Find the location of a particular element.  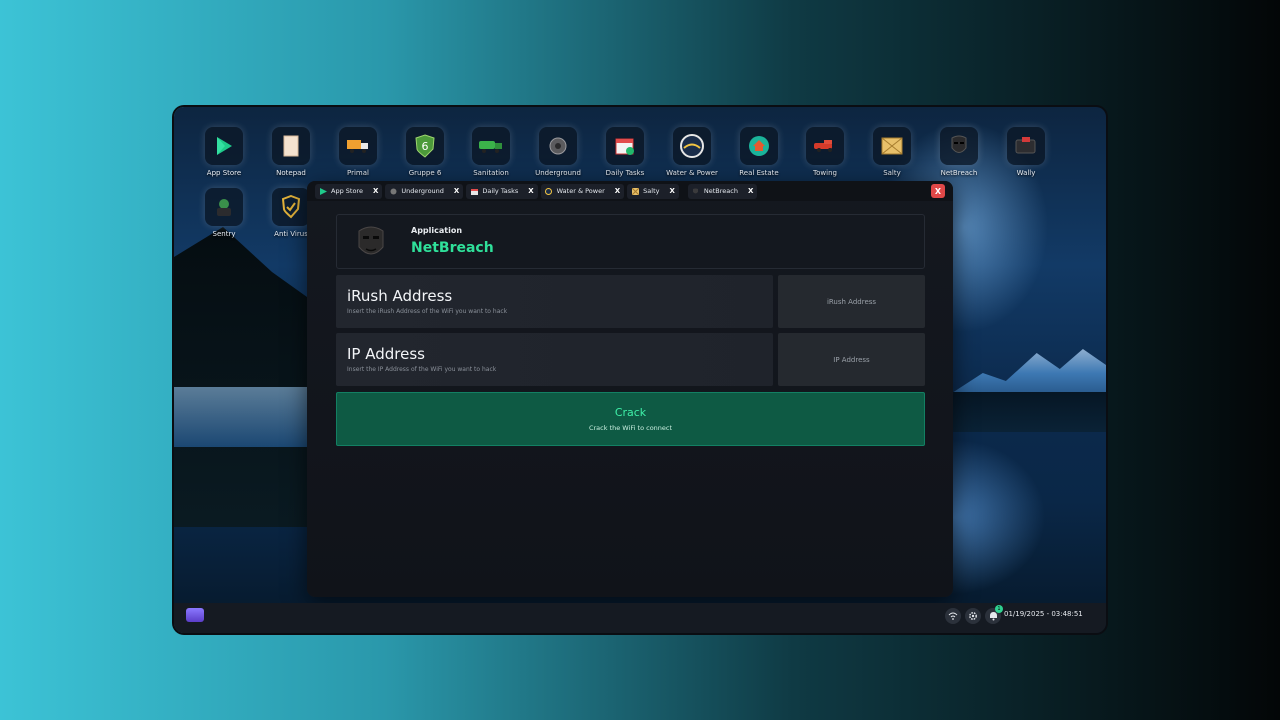

tab-label: App Store is located at coordinates (347, 191).